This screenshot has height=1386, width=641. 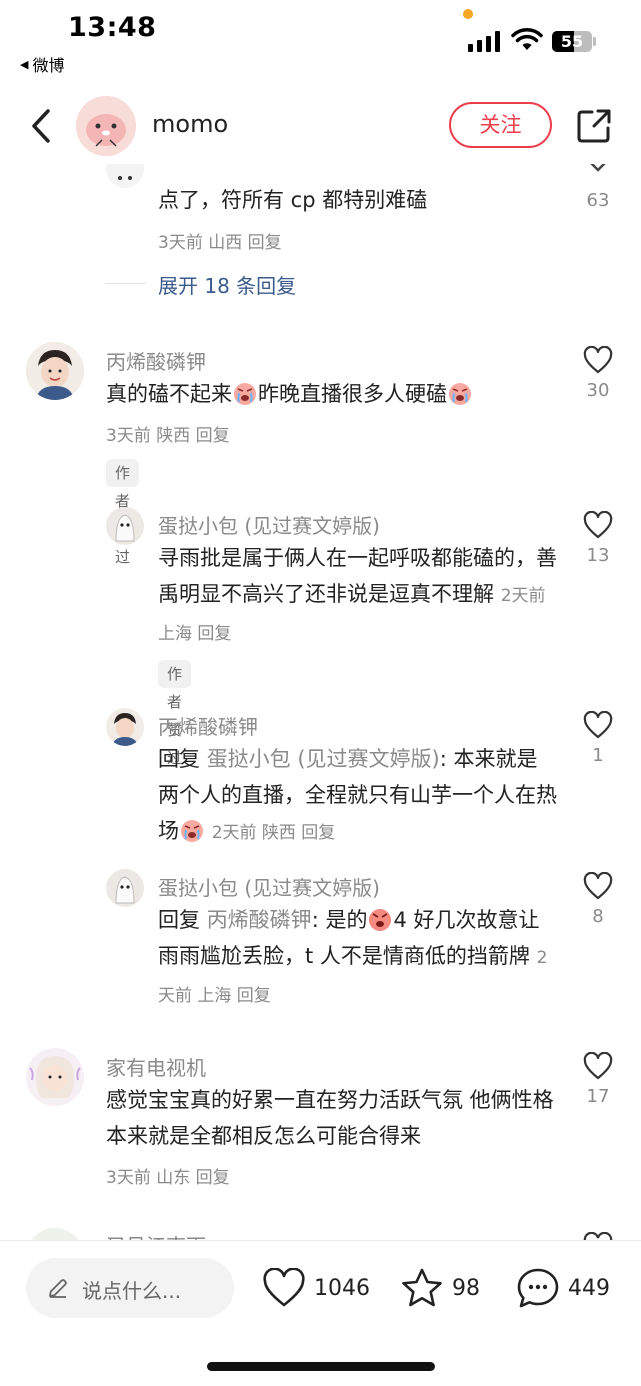 What do you see at coordinates (323, 759) in the screenshot?
I see `reply-to-username: 蛋挞小包 (见过赛文婷版)` at bounding box center [323, 759].